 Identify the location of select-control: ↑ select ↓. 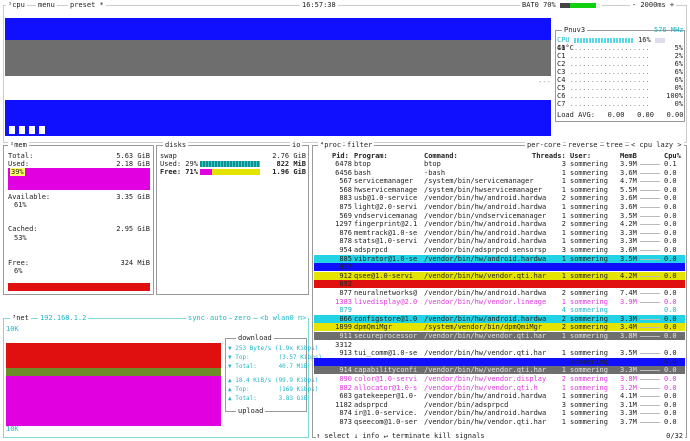
(337, 436).